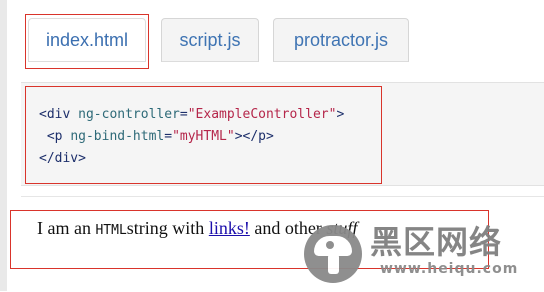 This screenshot has height=292, width=544. Describe the element at coordinates (62, 158) in the screenshot. I see `code-line-3: </div>` at that location.